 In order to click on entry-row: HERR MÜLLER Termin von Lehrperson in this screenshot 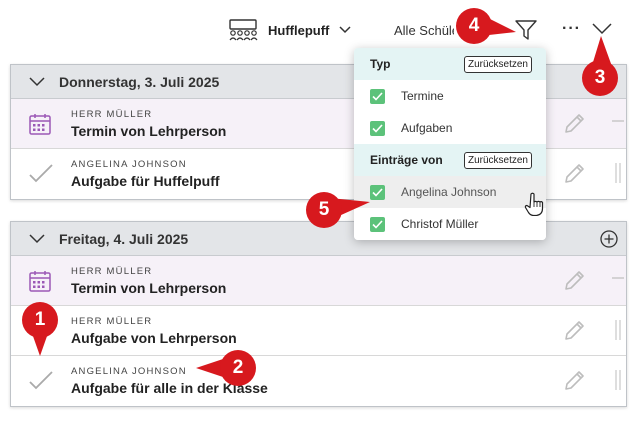, I will do `click(318, 281)`.